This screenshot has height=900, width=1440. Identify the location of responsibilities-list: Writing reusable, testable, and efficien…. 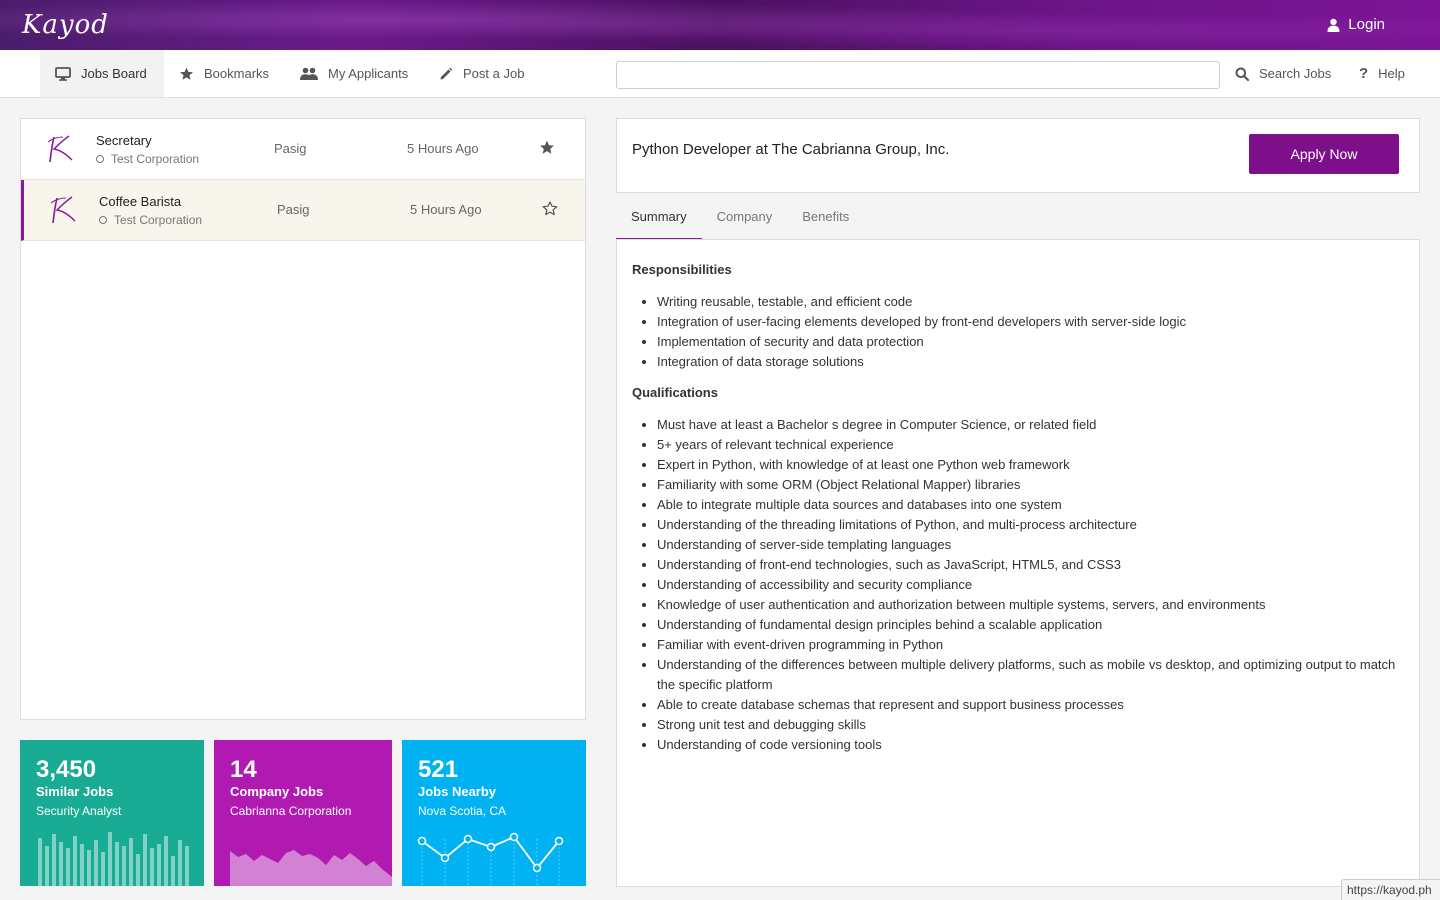
(1018, 332).